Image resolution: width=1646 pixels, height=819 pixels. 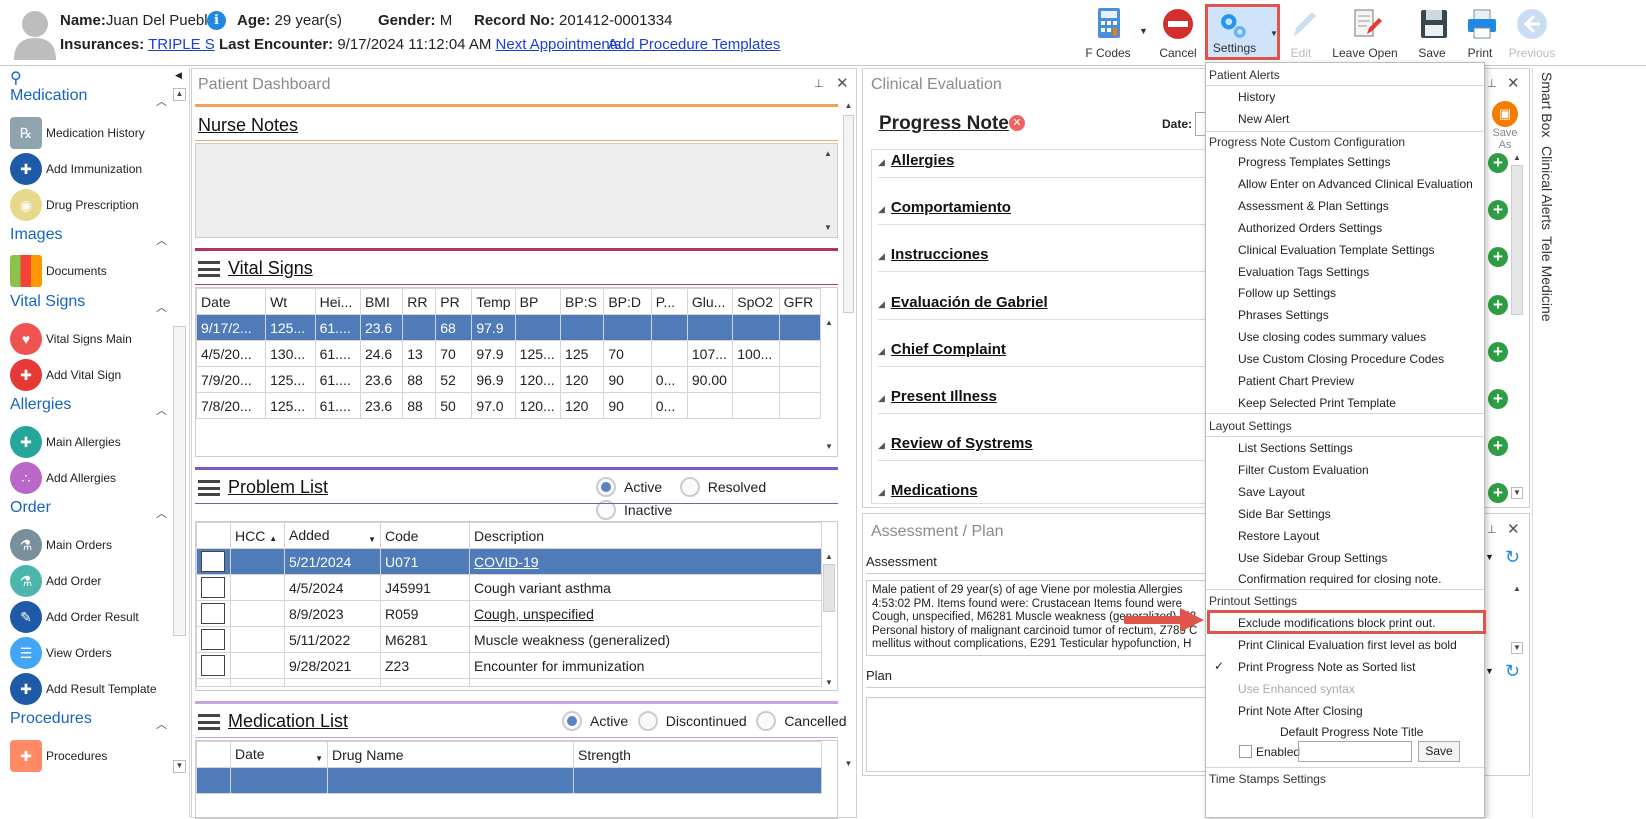 I want to click on ce-scroll-up: ▲, so click(x=1517, y=158).